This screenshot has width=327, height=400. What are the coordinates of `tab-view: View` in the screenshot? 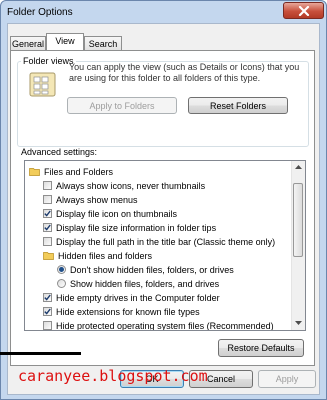 It's located at (65, 41).